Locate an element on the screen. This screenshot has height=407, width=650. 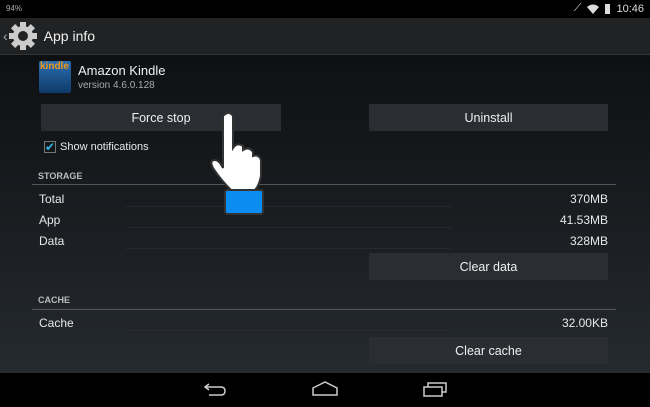
storage-row-data: Data 328MB is located at coordinates (323, 241).